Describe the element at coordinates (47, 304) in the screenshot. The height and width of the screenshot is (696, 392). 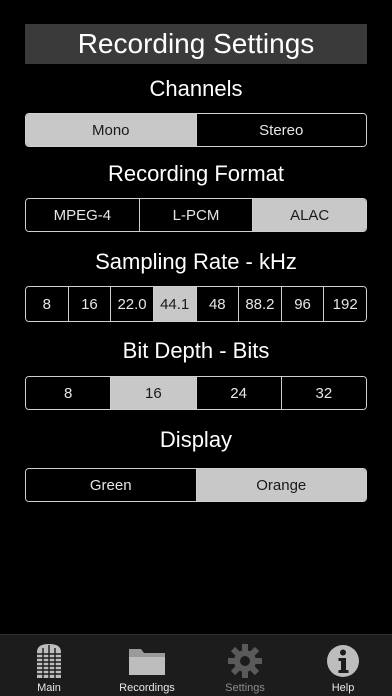
I see `sampling-option-8: 8` at that location.